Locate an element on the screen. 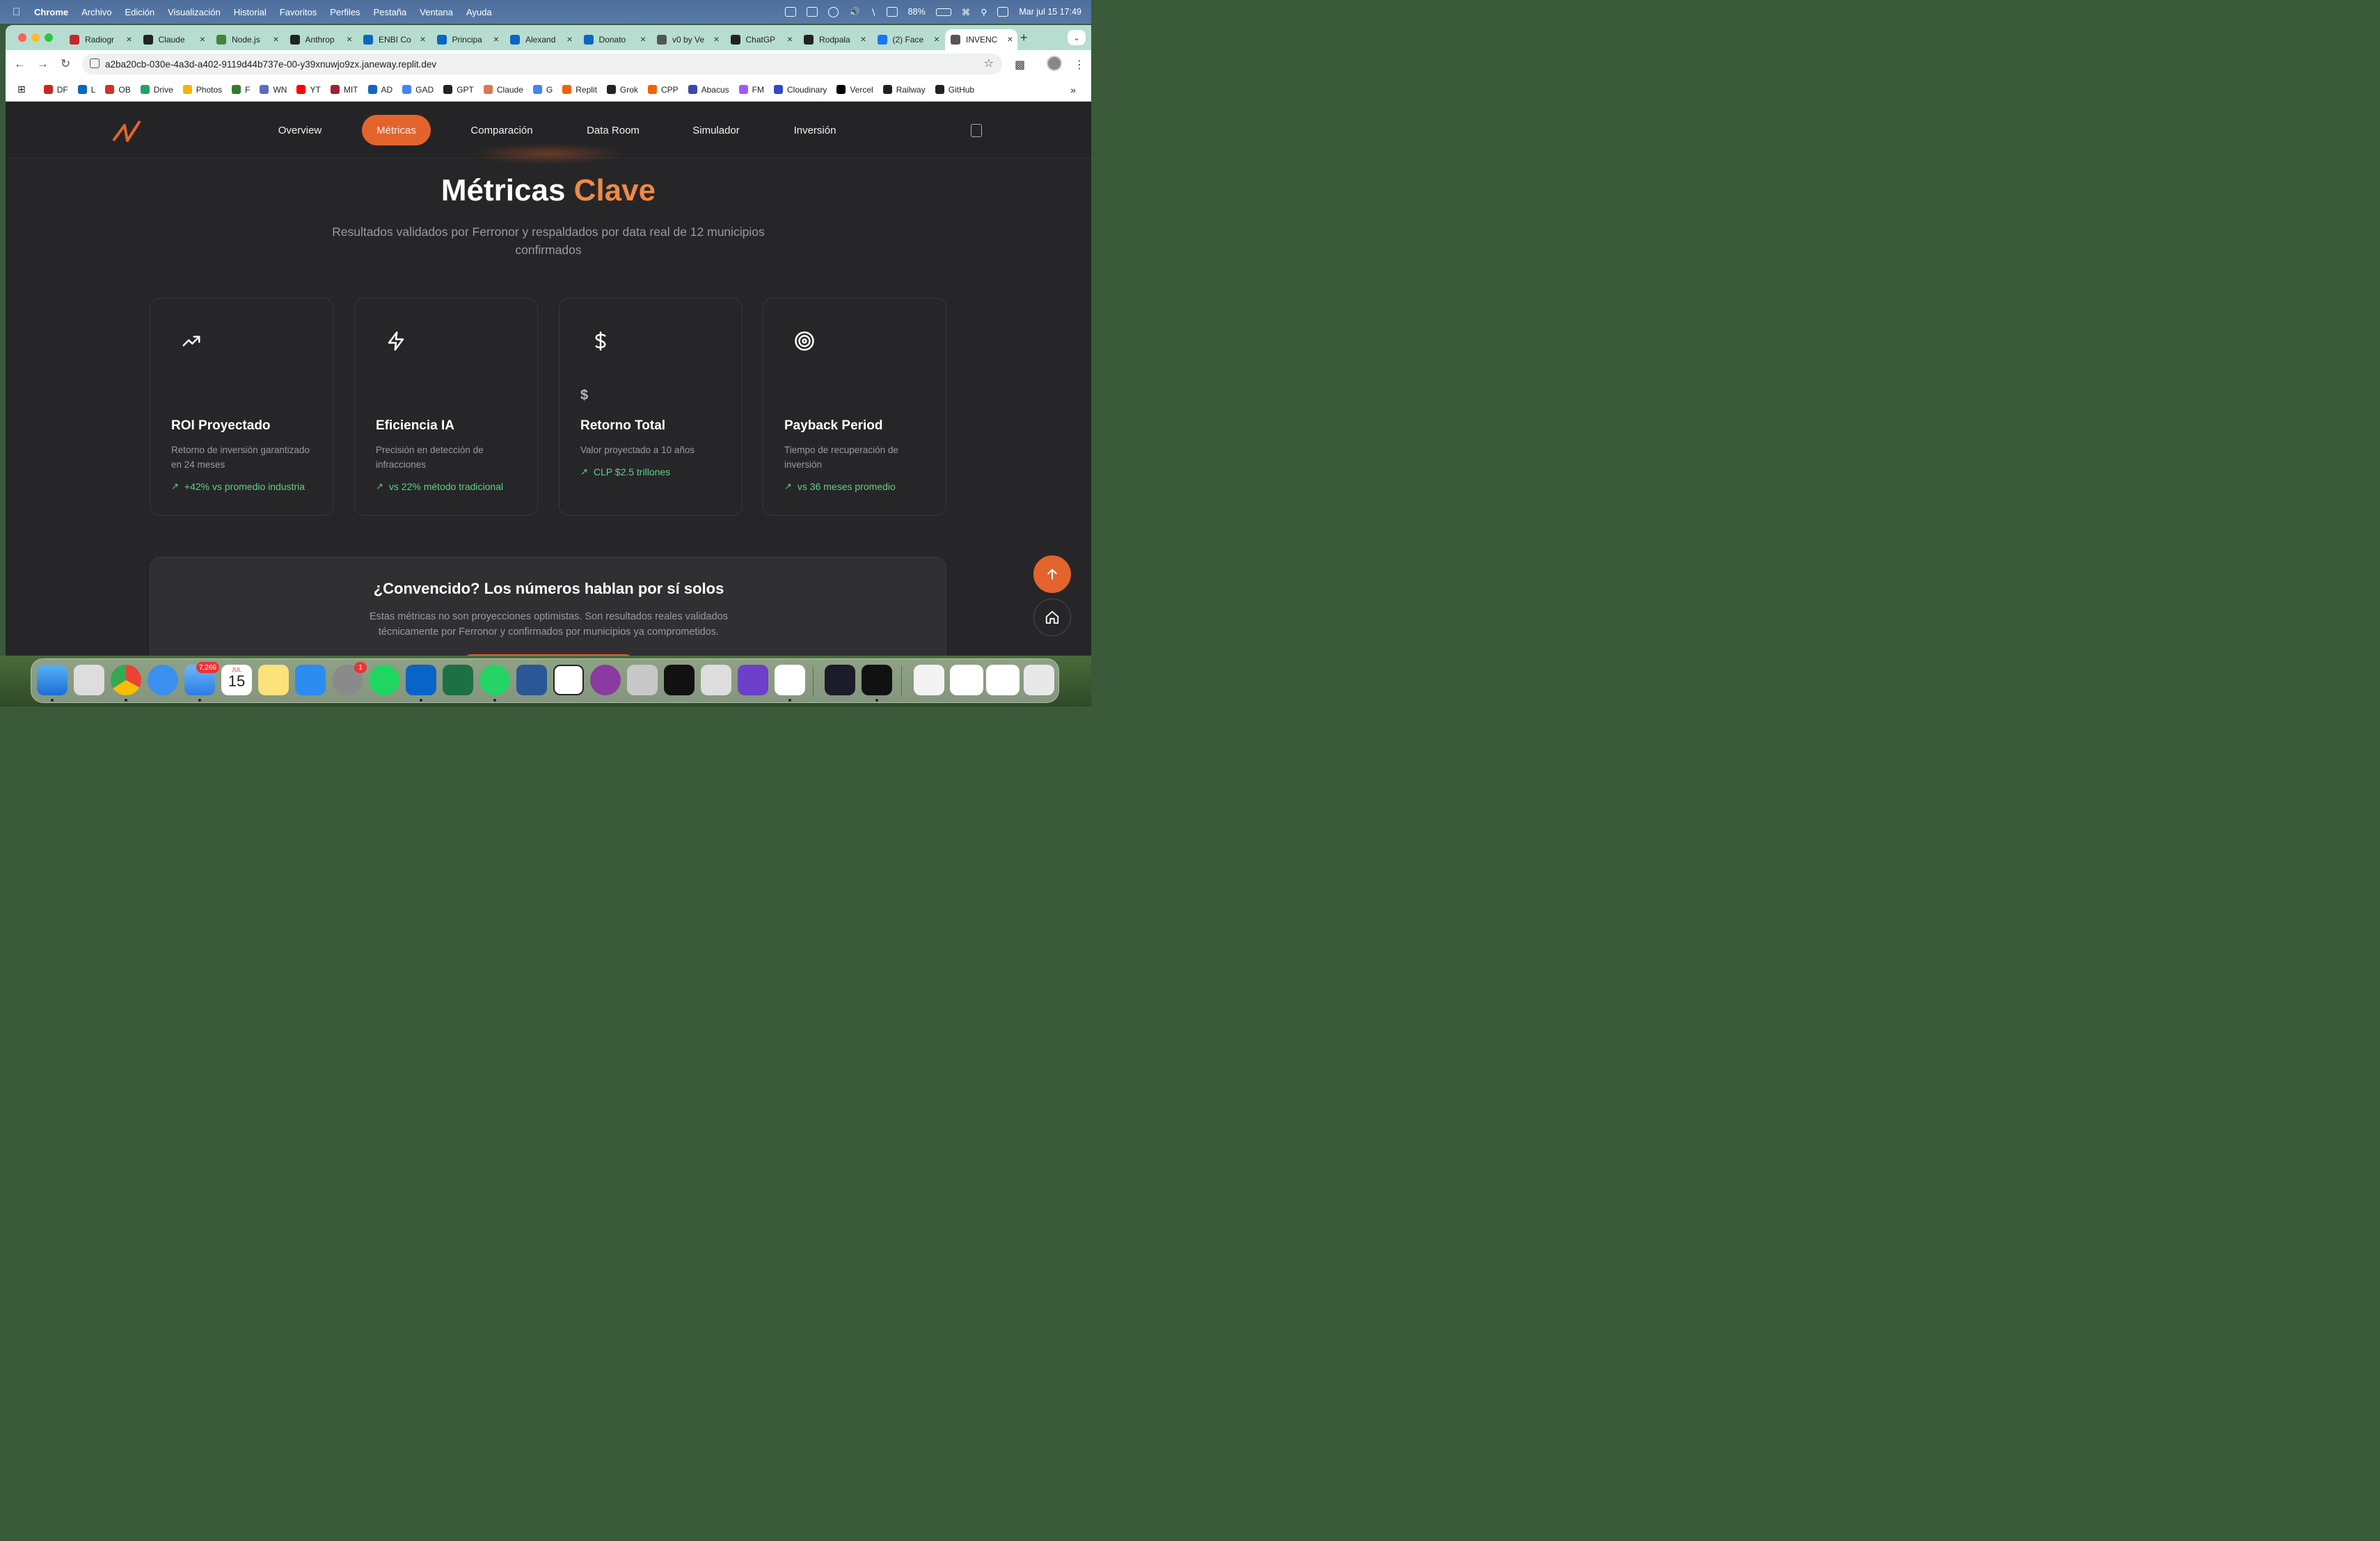  browser-tab: Radiogr × is located at coordinates (100, 39).